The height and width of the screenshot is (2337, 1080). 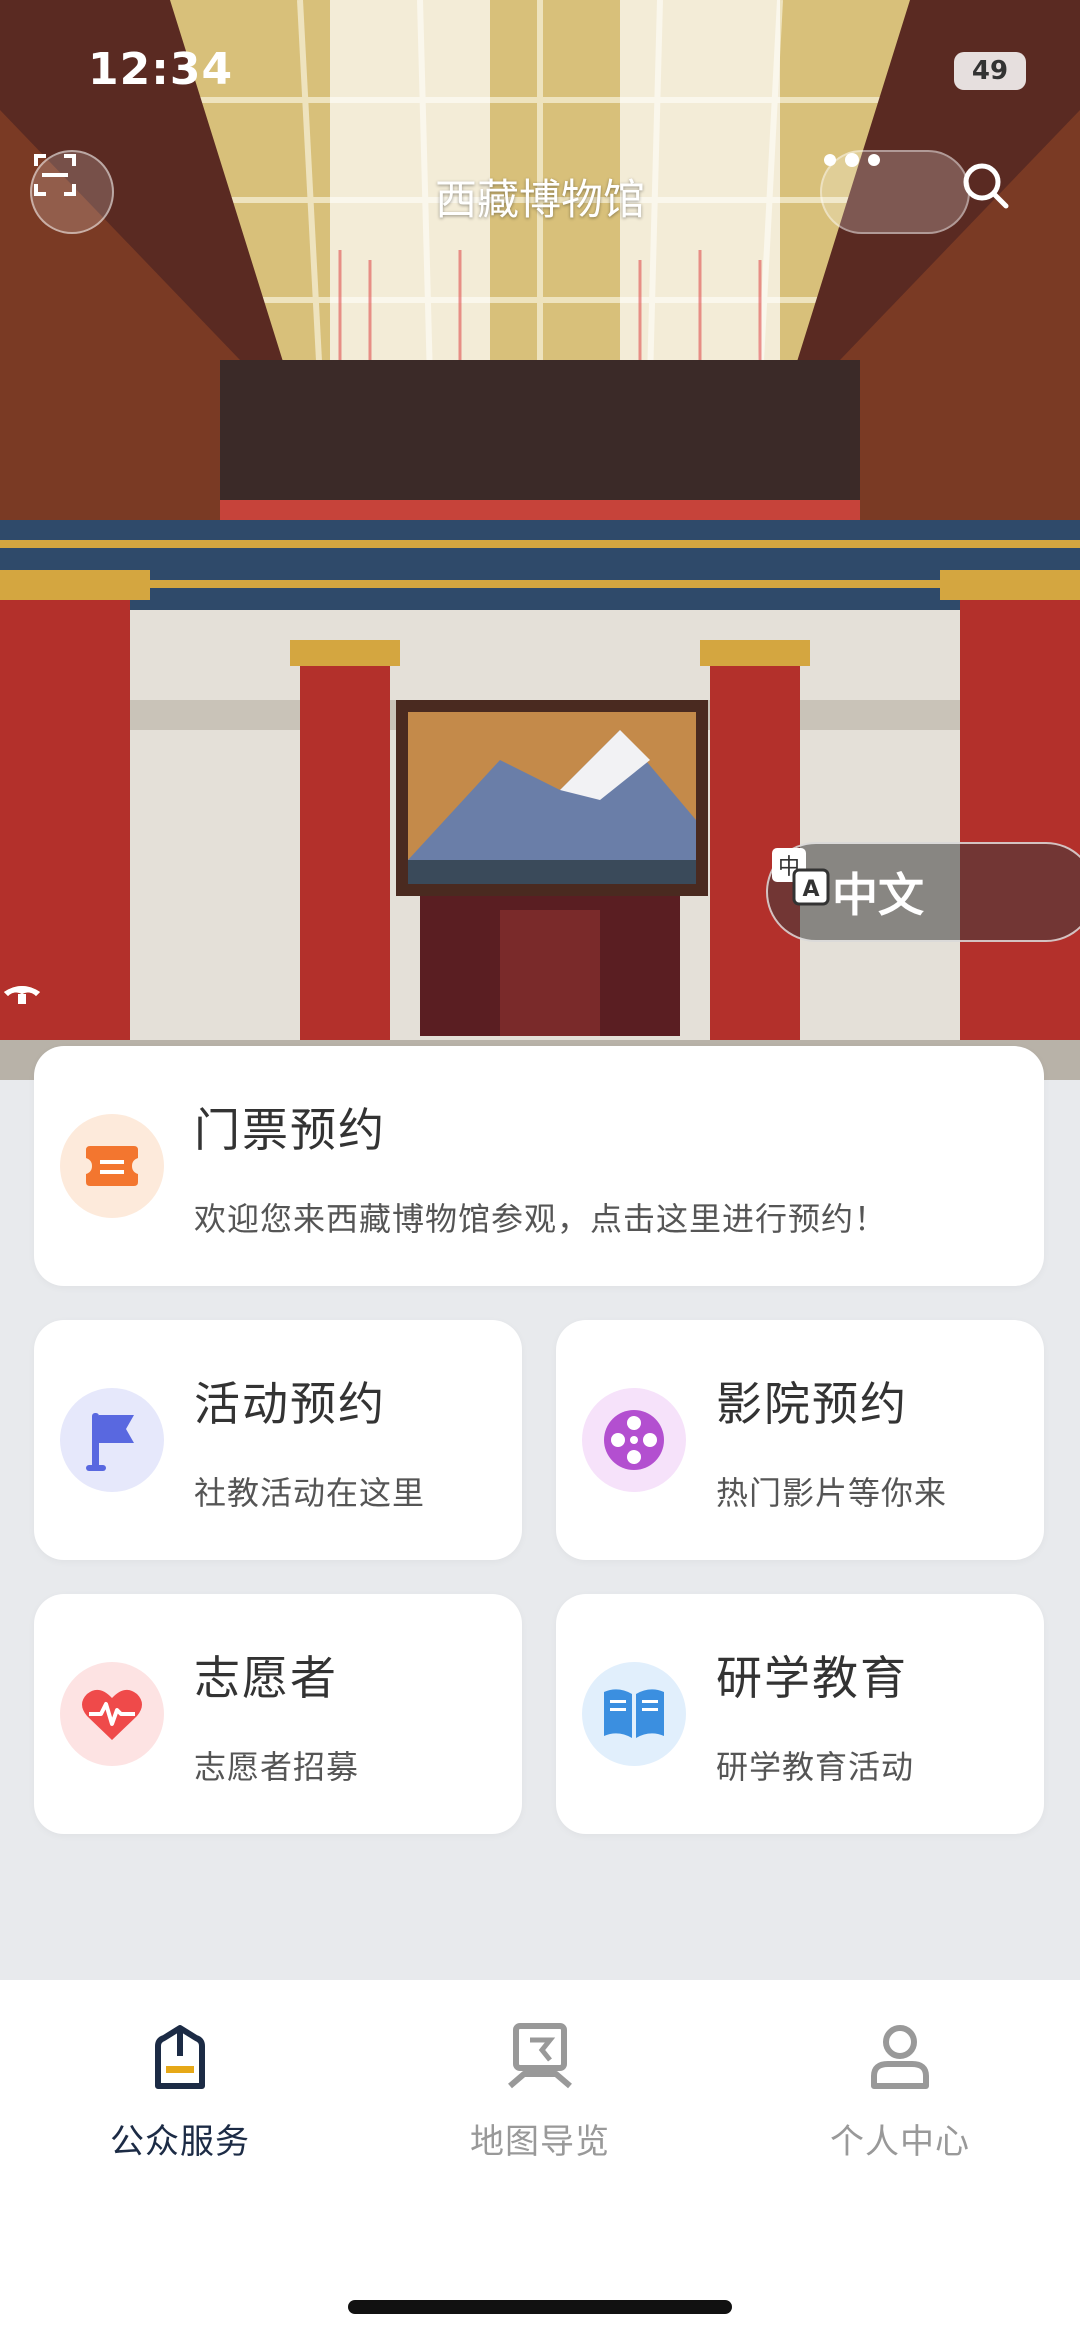 I want to click on card-subtitle: 志愿者招募, so click(x=277, y=1767).